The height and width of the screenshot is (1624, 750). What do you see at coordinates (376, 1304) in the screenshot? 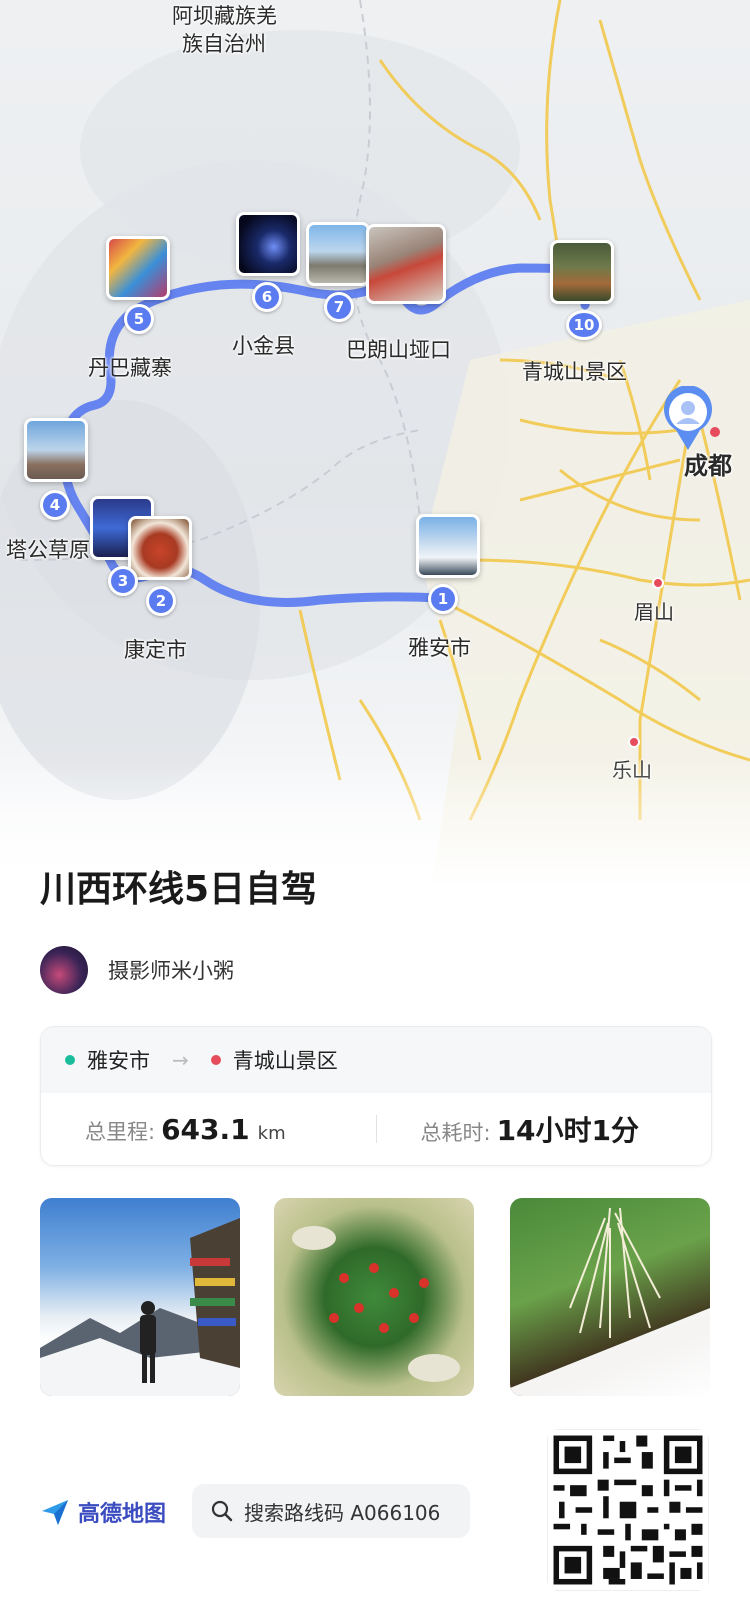
I see `dish-icon` at bounding box center [376, 1304].